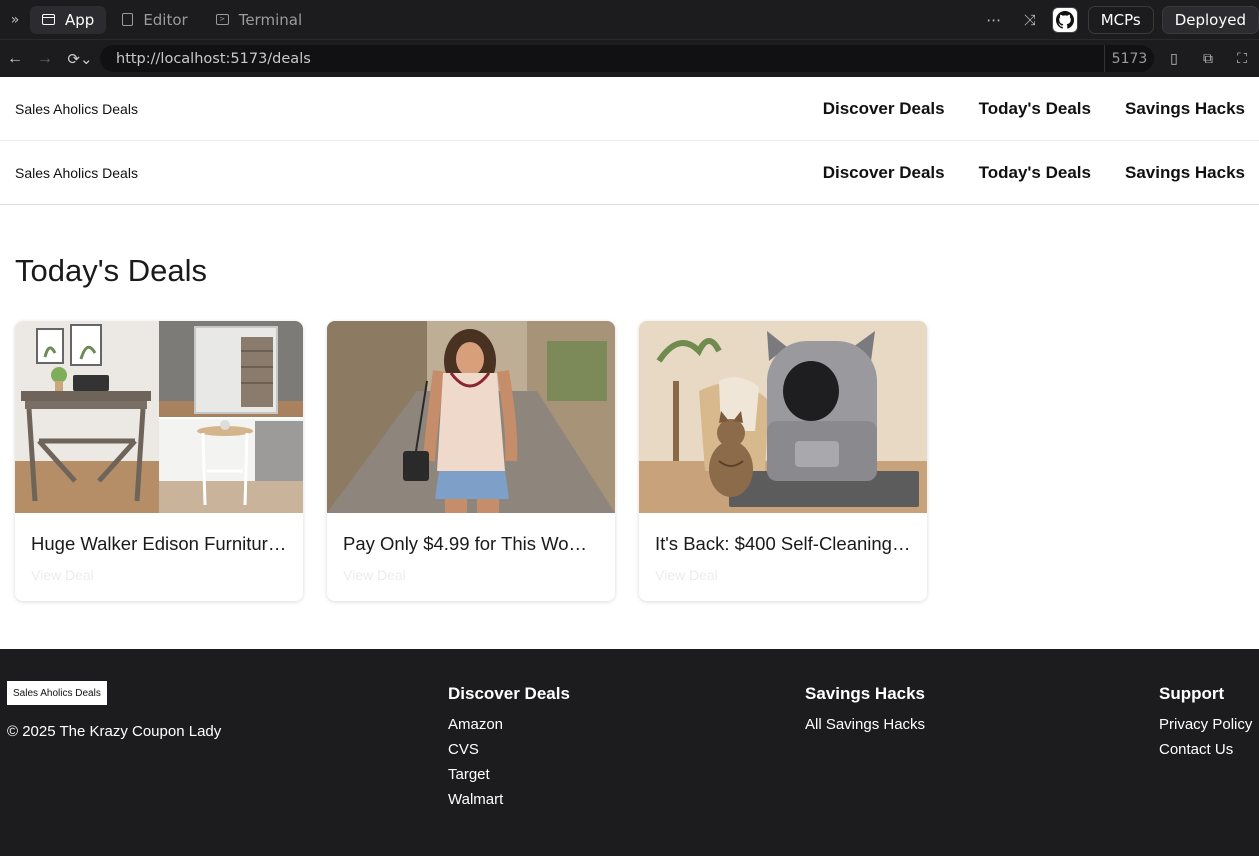  I want to click on tab-editor: Editor, so click(154, 20).